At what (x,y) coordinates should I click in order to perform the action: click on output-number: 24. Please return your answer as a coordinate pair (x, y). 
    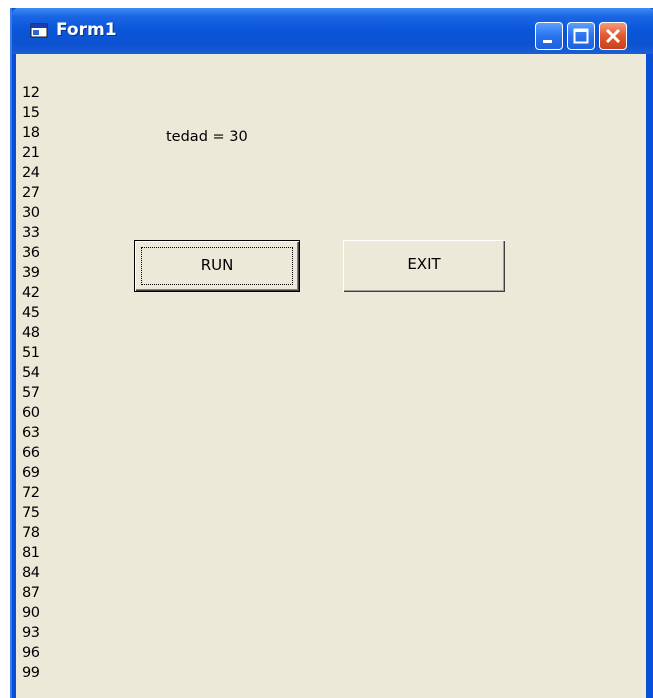
    Looking at the image, I should click on (31, 173).